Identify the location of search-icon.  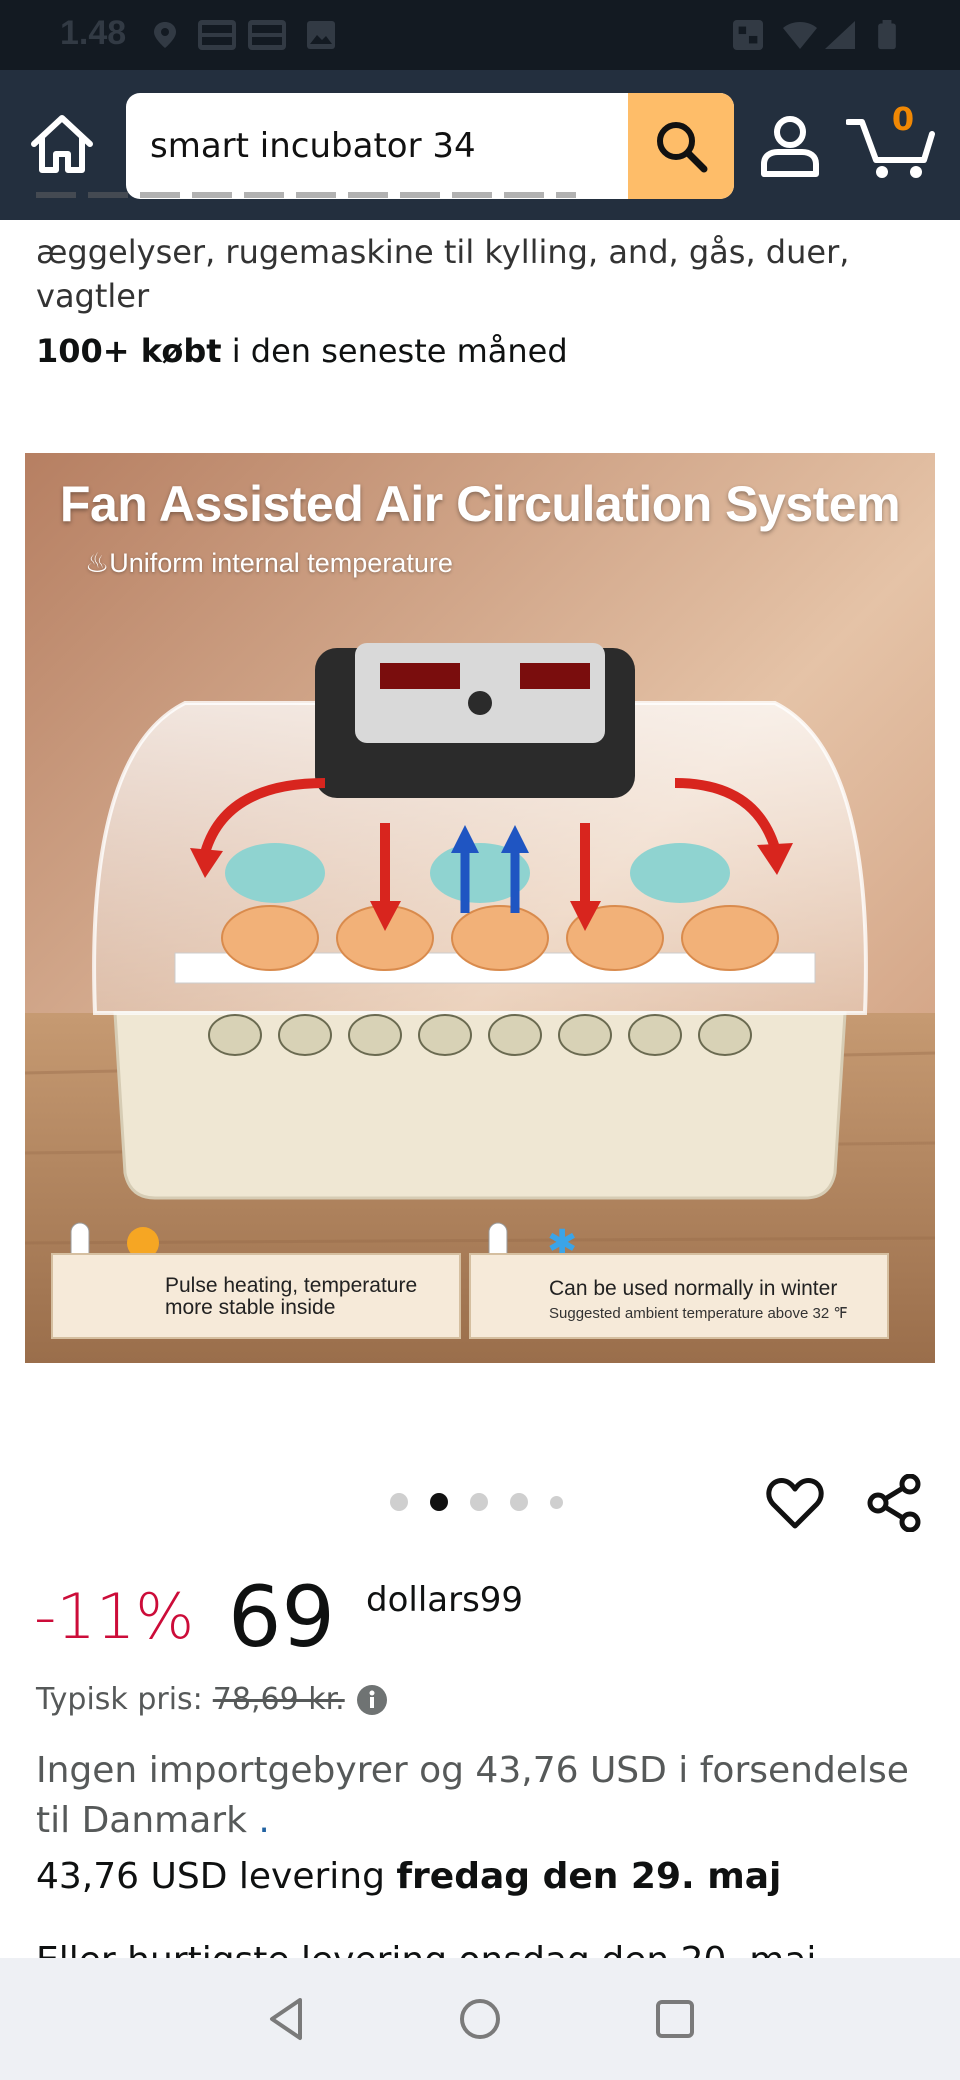
(682, 147).